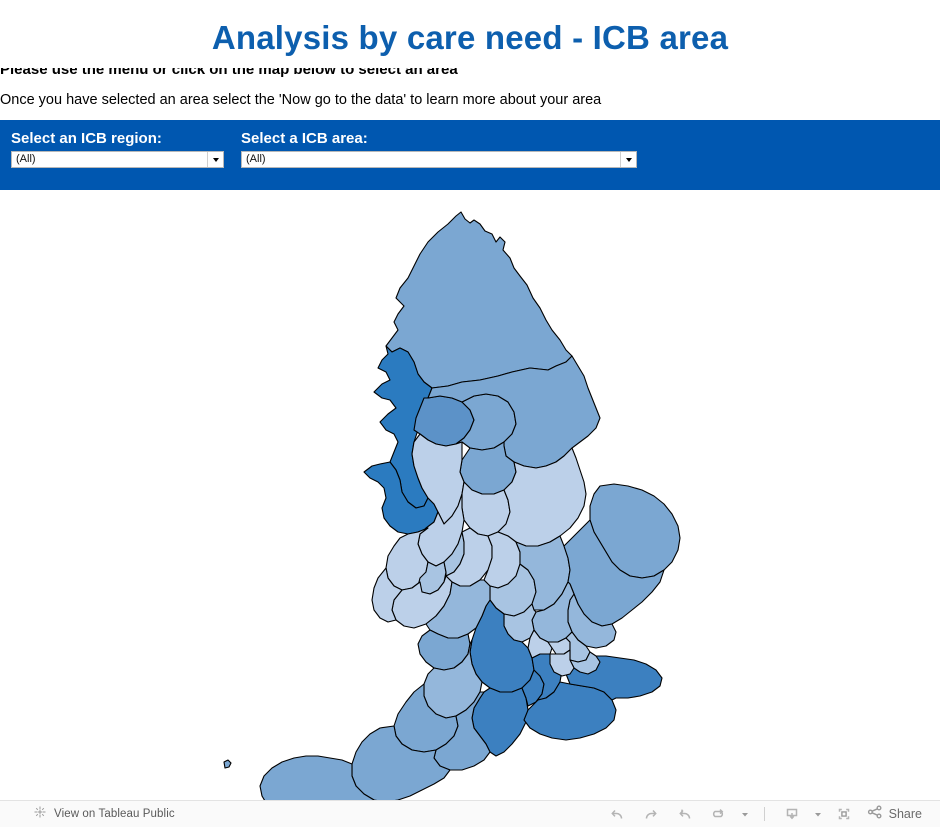 The width and height of the screenshot is (940, 828). What do you see at coordinates (905, 814) in the screenshot?
I see `share-label: Share` at bounding box center [905, 814].